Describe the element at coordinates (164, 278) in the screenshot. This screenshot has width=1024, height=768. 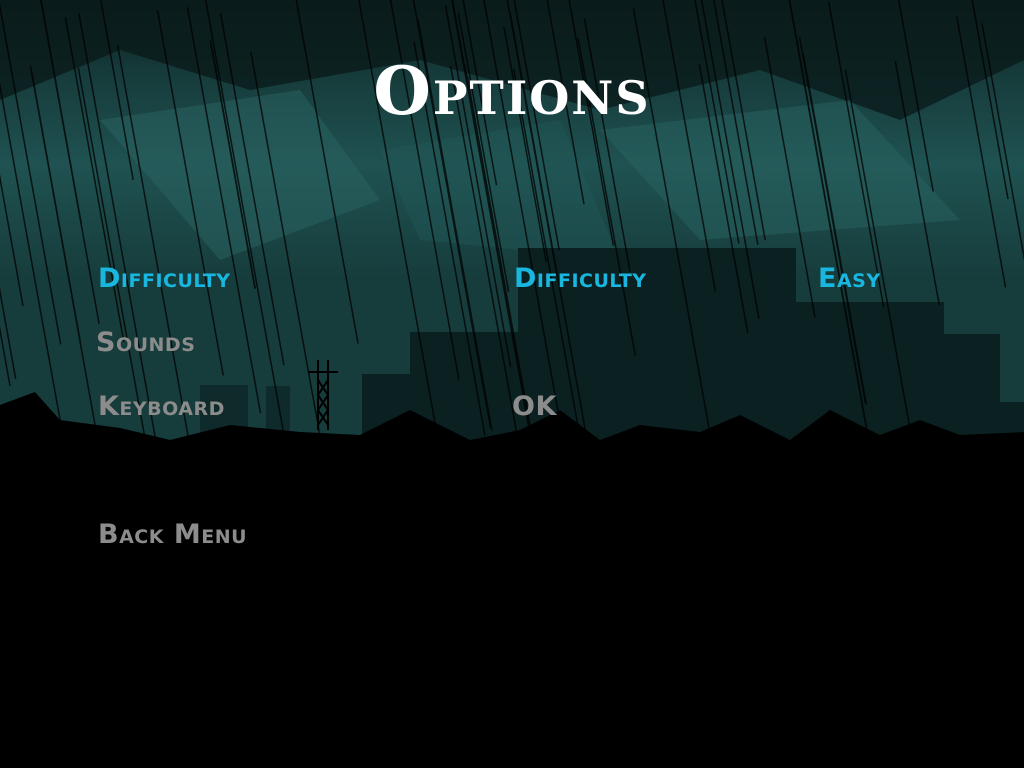
I see `menu-item-difficulty: Difficulty` at that location.